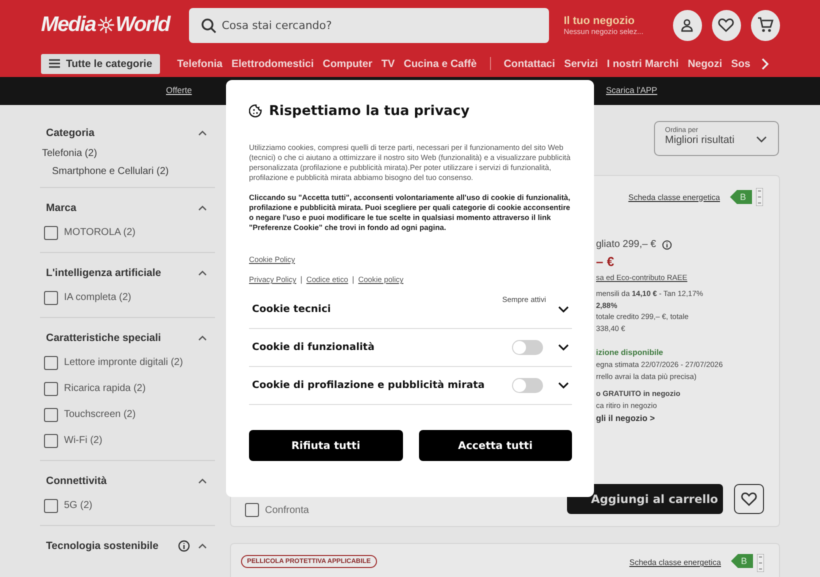  What do you see at coordinates (100, 414) in the screenshot?
I see `filter-option: Touchscreen (2)` at bounding box center [100, 414].